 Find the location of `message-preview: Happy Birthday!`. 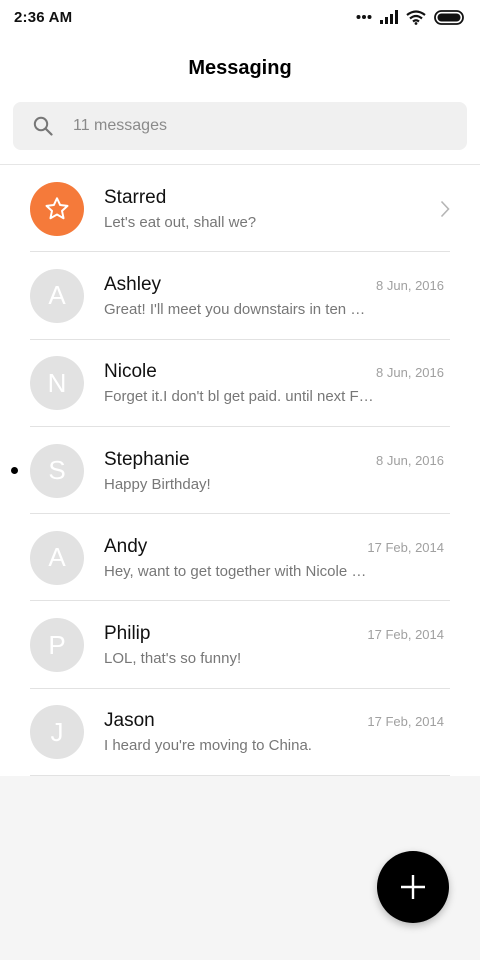

message-preview: Happy Birthday! is located at coordinates (157, 484).